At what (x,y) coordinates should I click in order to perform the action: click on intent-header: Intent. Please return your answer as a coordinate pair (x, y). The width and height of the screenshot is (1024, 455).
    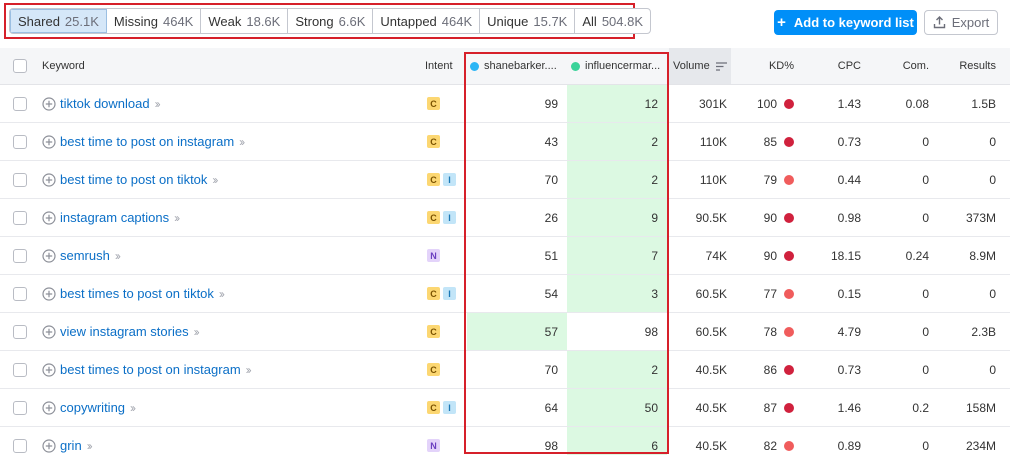
    Looking at the image, I should click on (439, 66).